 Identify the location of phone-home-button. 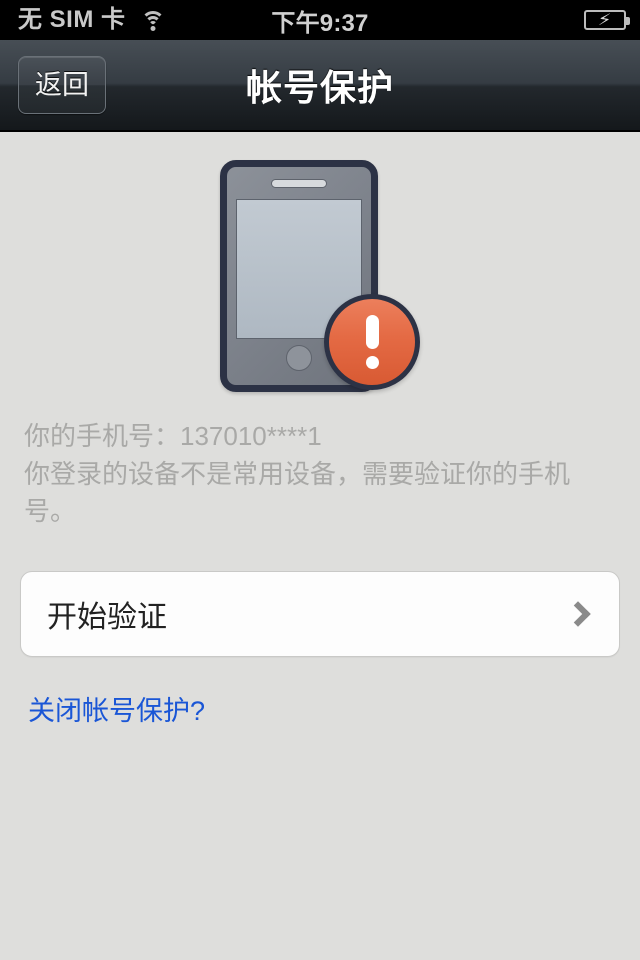
(299, 358).